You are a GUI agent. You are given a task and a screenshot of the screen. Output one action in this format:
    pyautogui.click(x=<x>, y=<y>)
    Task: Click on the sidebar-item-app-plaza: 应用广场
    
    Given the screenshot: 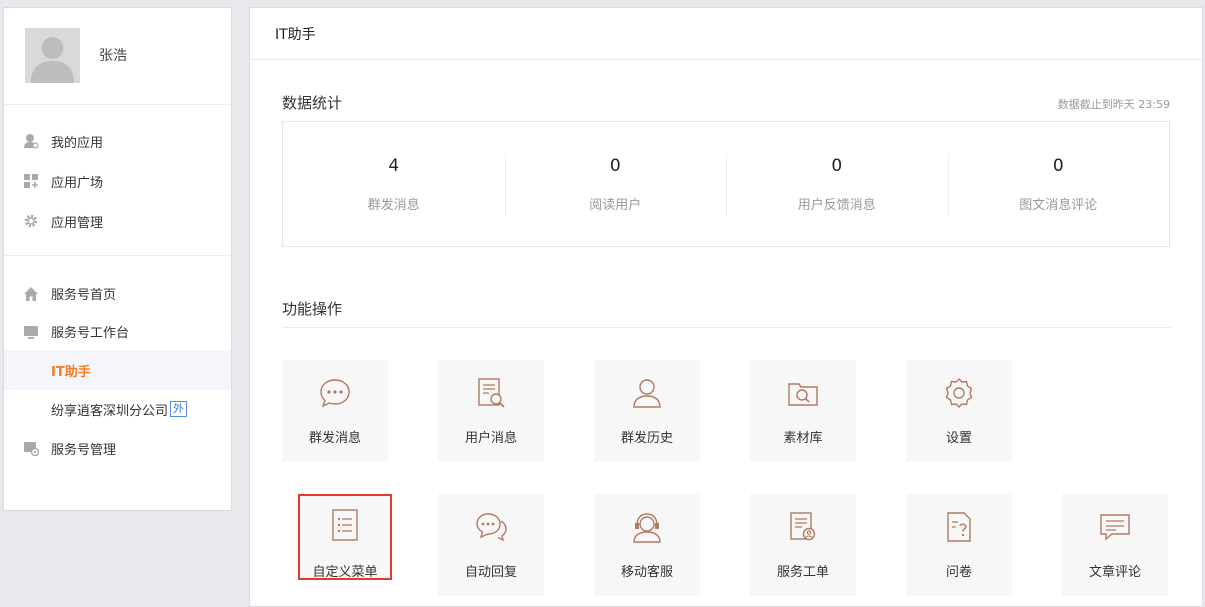 What is the action you would take?
    pyautogui.click(x=117, y=181)
    